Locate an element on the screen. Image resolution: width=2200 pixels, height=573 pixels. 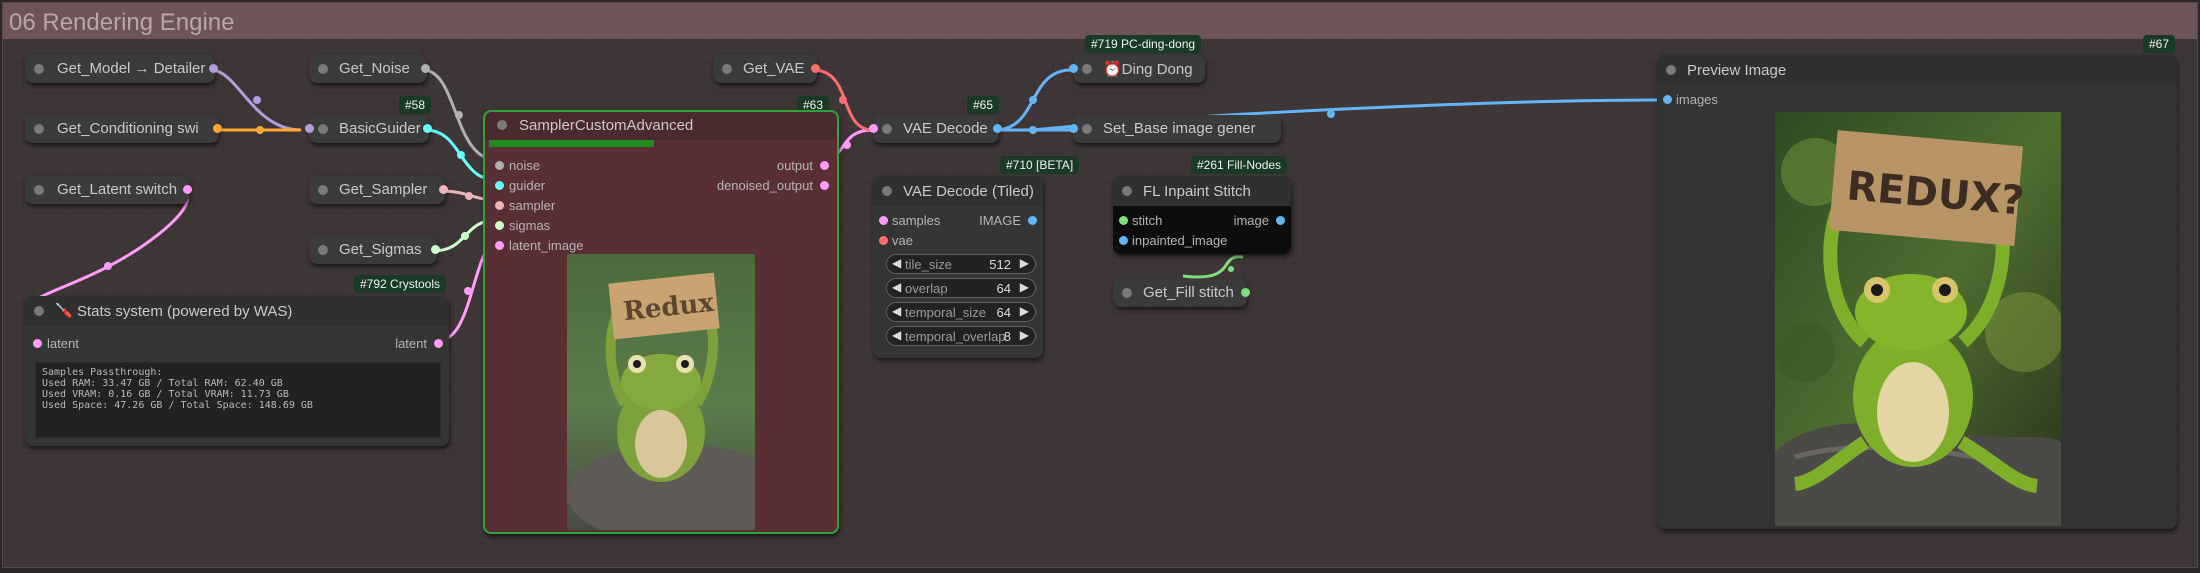
get-noise-node: Get_Noise is located at coordinates (369, 69).